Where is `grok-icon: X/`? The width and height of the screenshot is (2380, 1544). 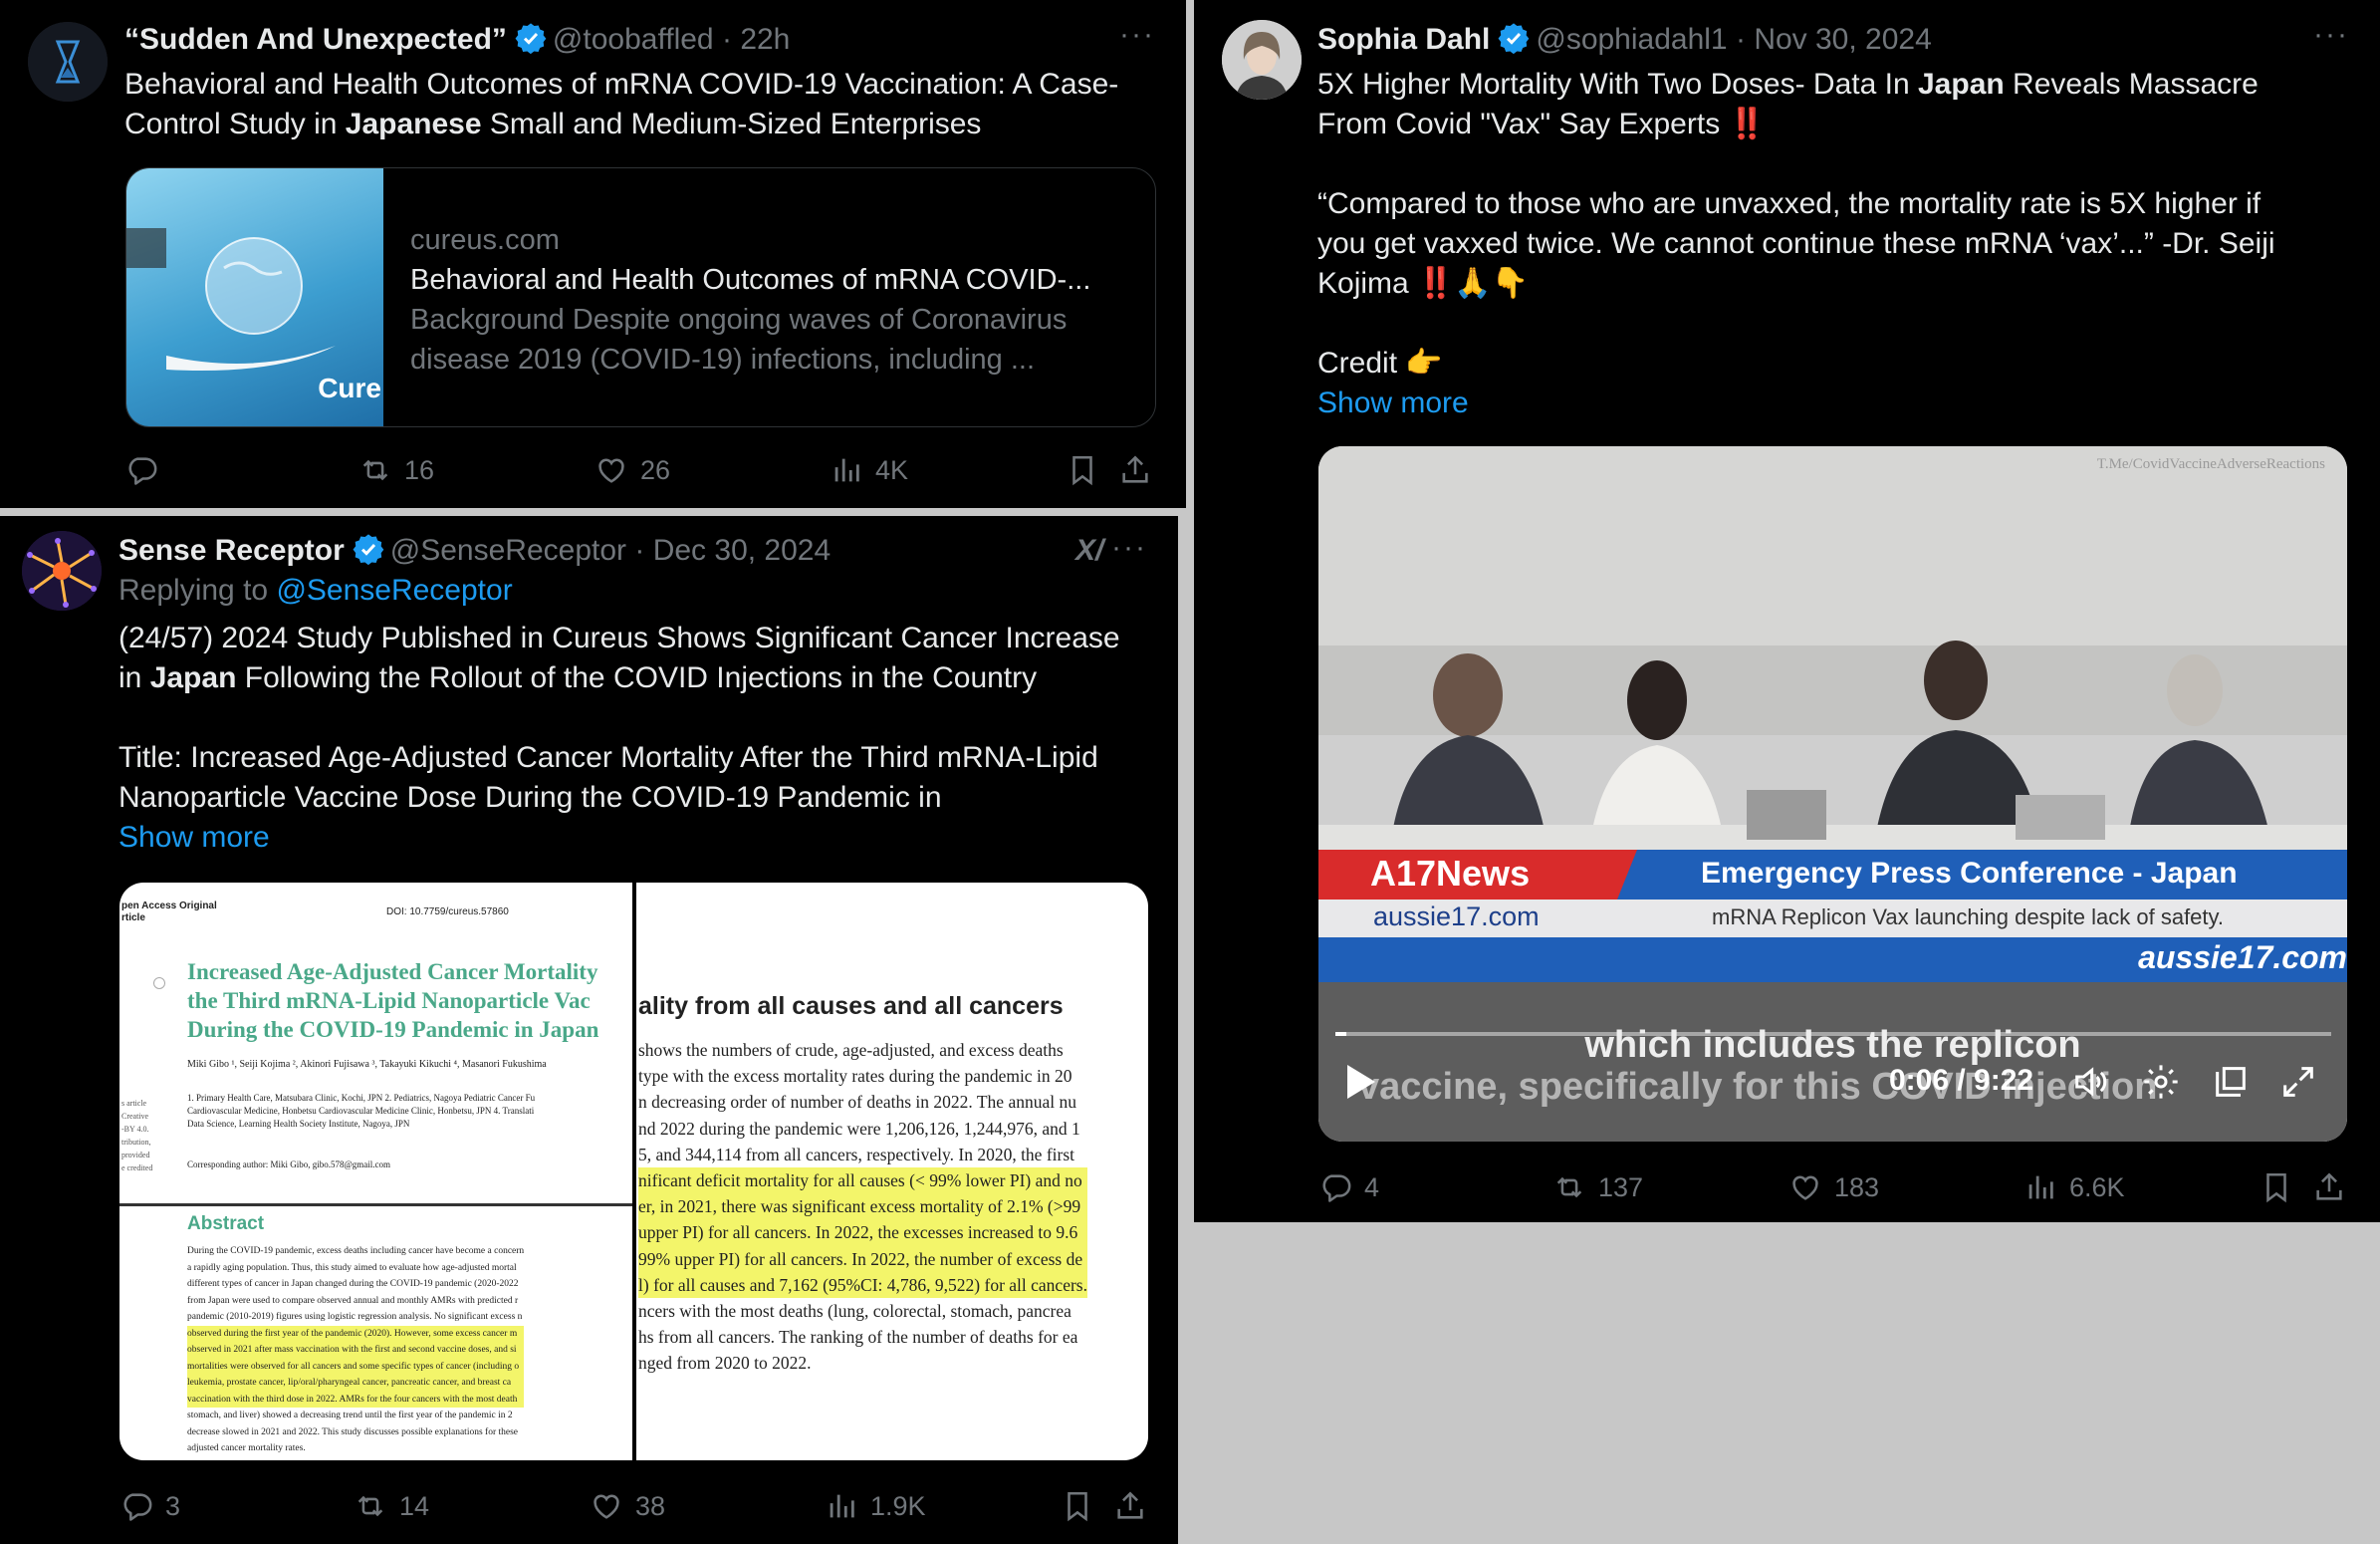
grok-icon: X/ is located at coordinates (1089, 551).